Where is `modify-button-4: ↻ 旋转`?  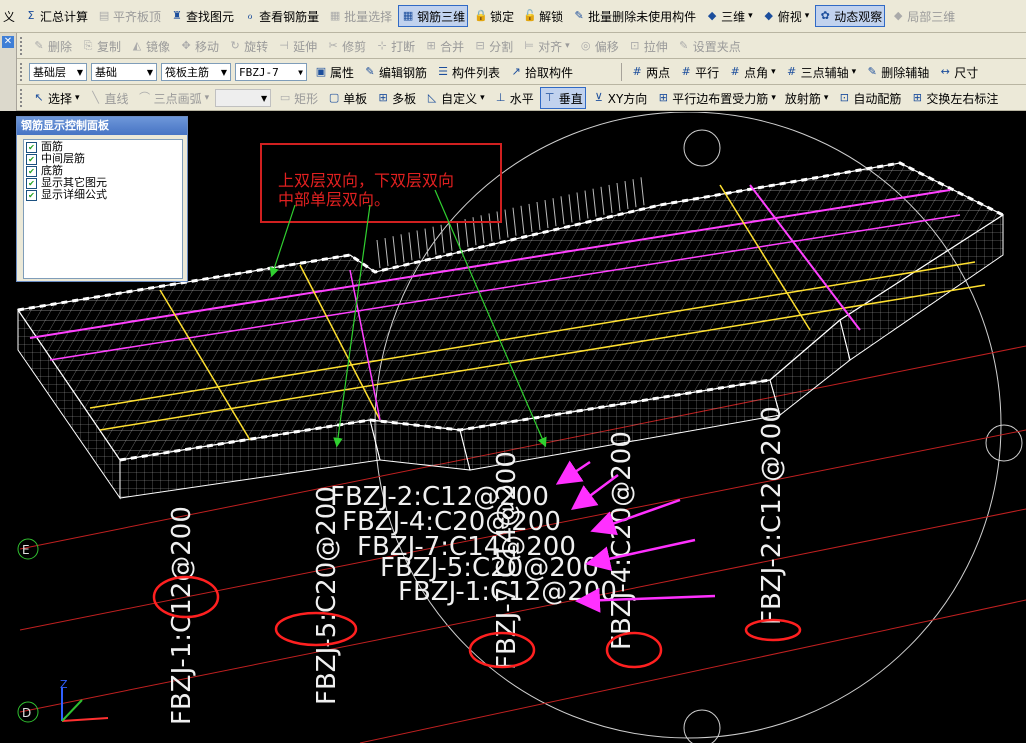
modify-button-4: ↻ 旋转 is located at coordinates (248, 46).